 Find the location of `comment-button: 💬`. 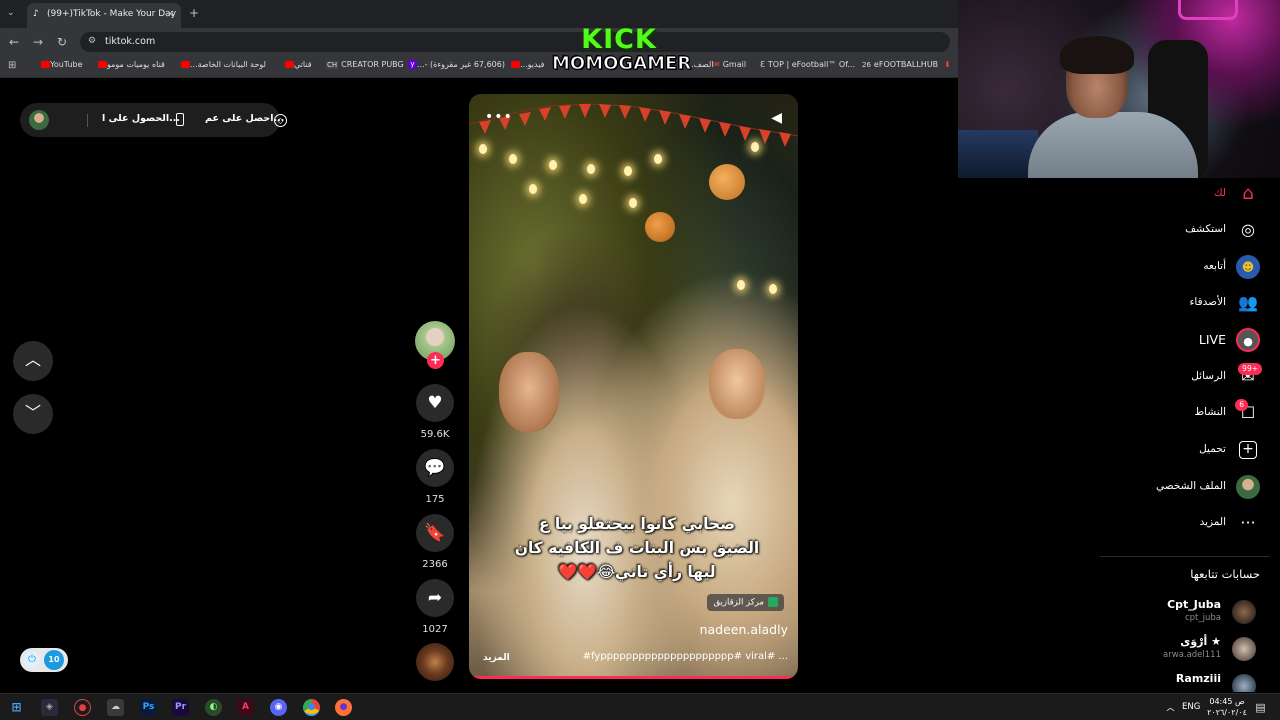

comment-button: 💬 is located at coordinates (435, 468).